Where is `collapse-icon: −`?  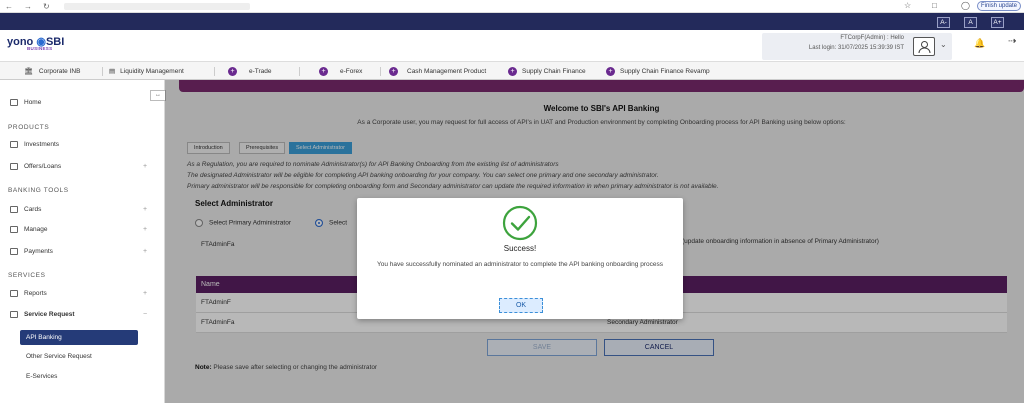 collapse-icon: − is located at coordinates (145, 314).